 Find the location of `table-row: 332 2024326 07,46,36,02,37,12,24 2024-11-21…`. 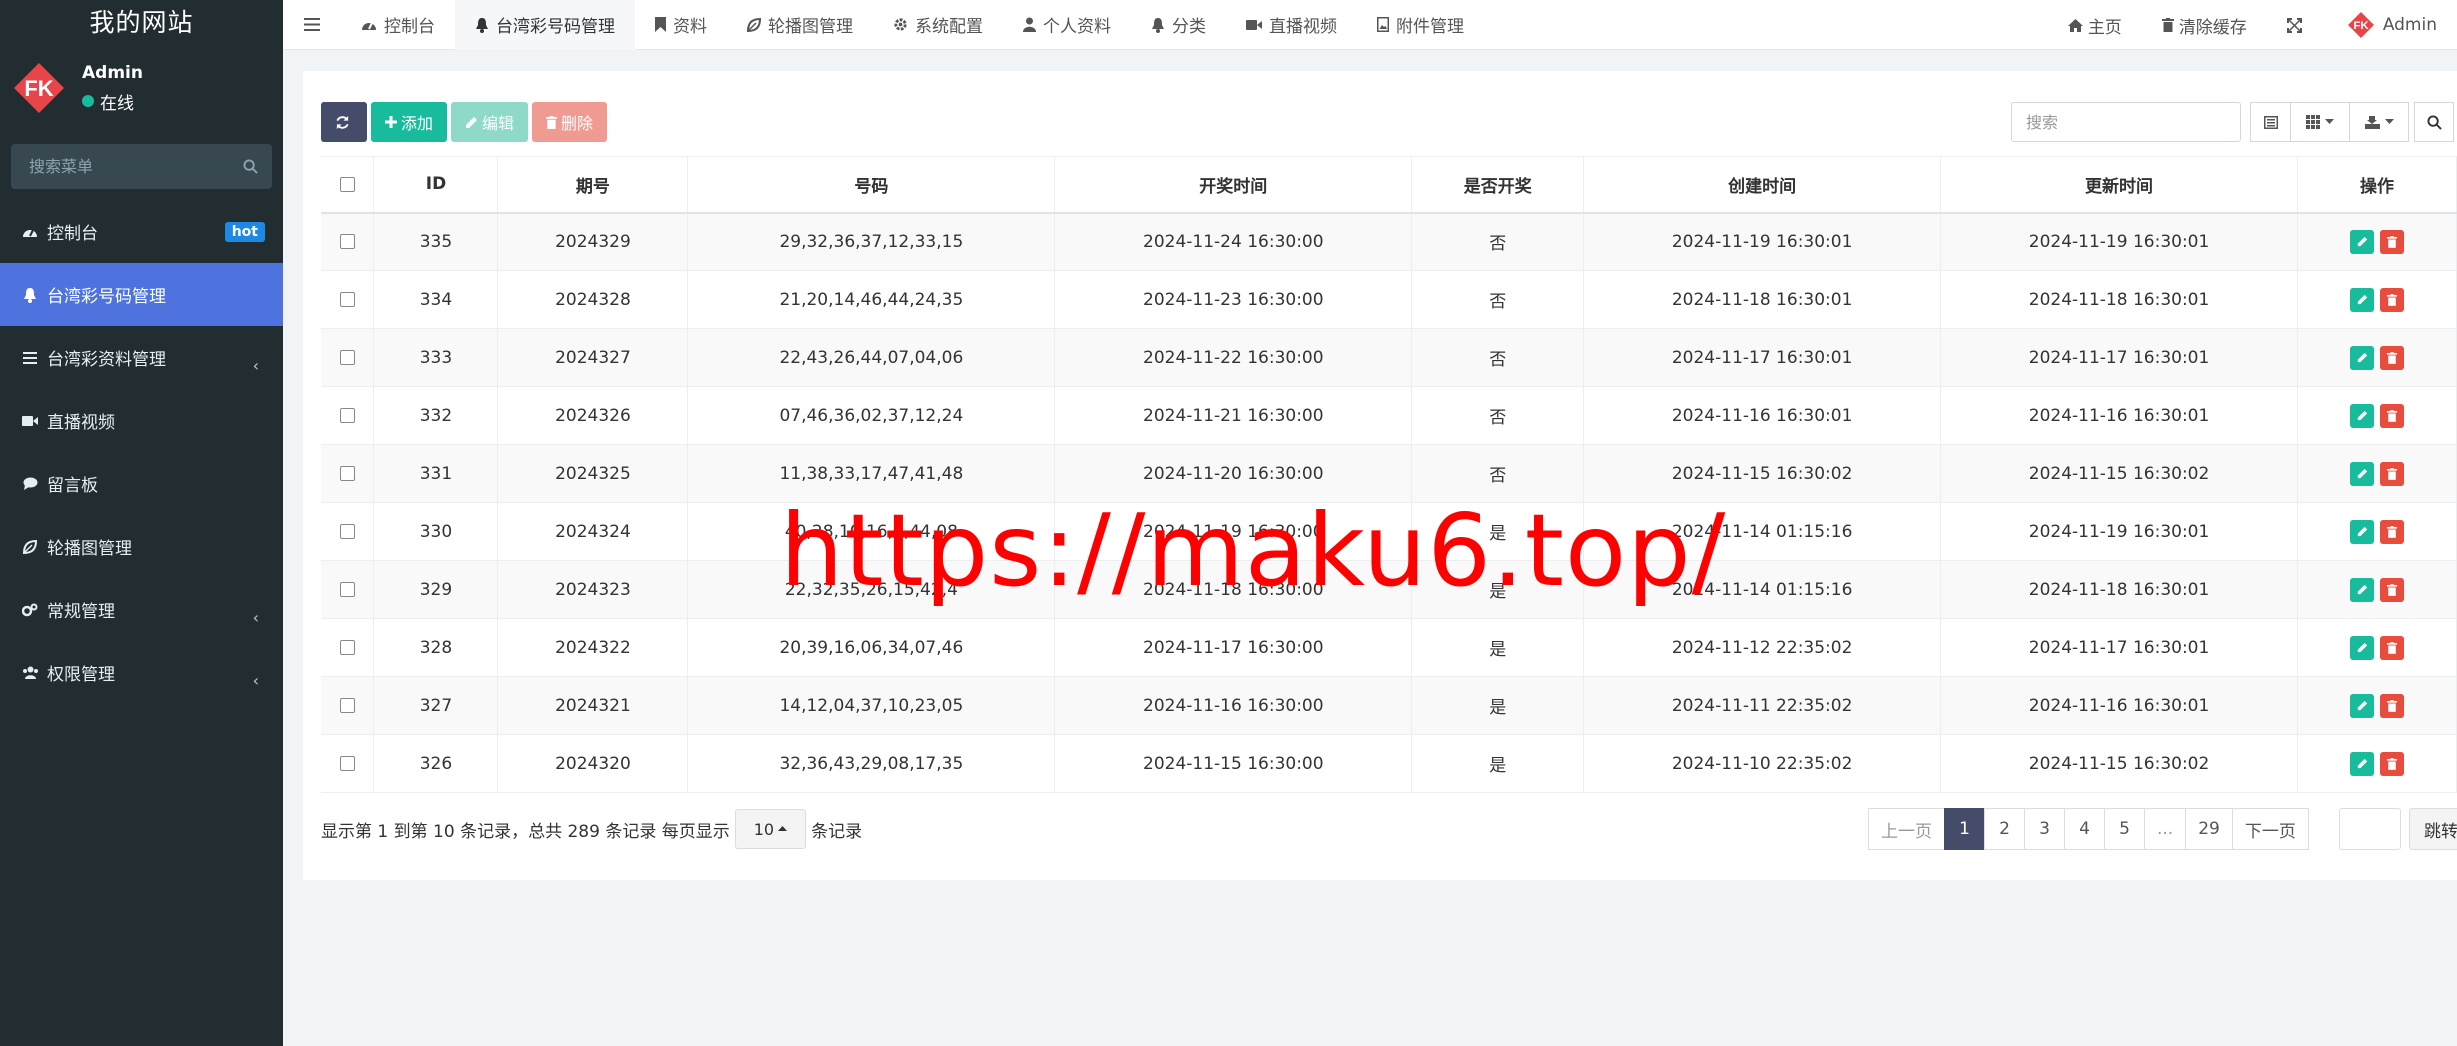

table-row: 332 2024326 07,46,36,02,37,12,24 2024-11-21… is located at coordinates (1389, 415).